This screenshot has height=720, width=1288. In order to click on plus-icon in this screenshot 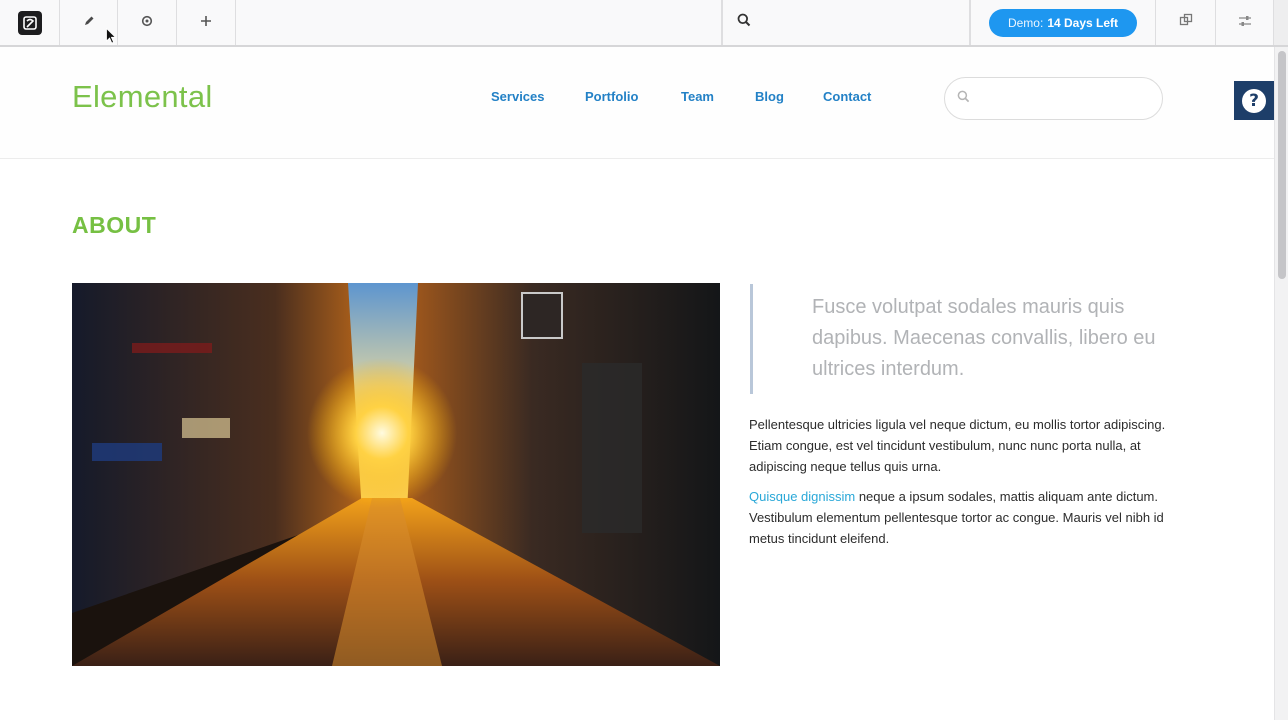, I will do `click(206, 23)`.